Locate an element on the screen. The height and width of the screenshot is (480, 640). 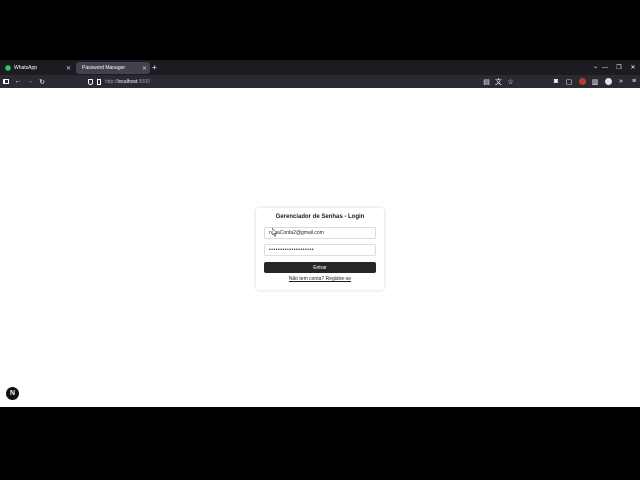
sidebar-icon is located at coordinates (6, 81).